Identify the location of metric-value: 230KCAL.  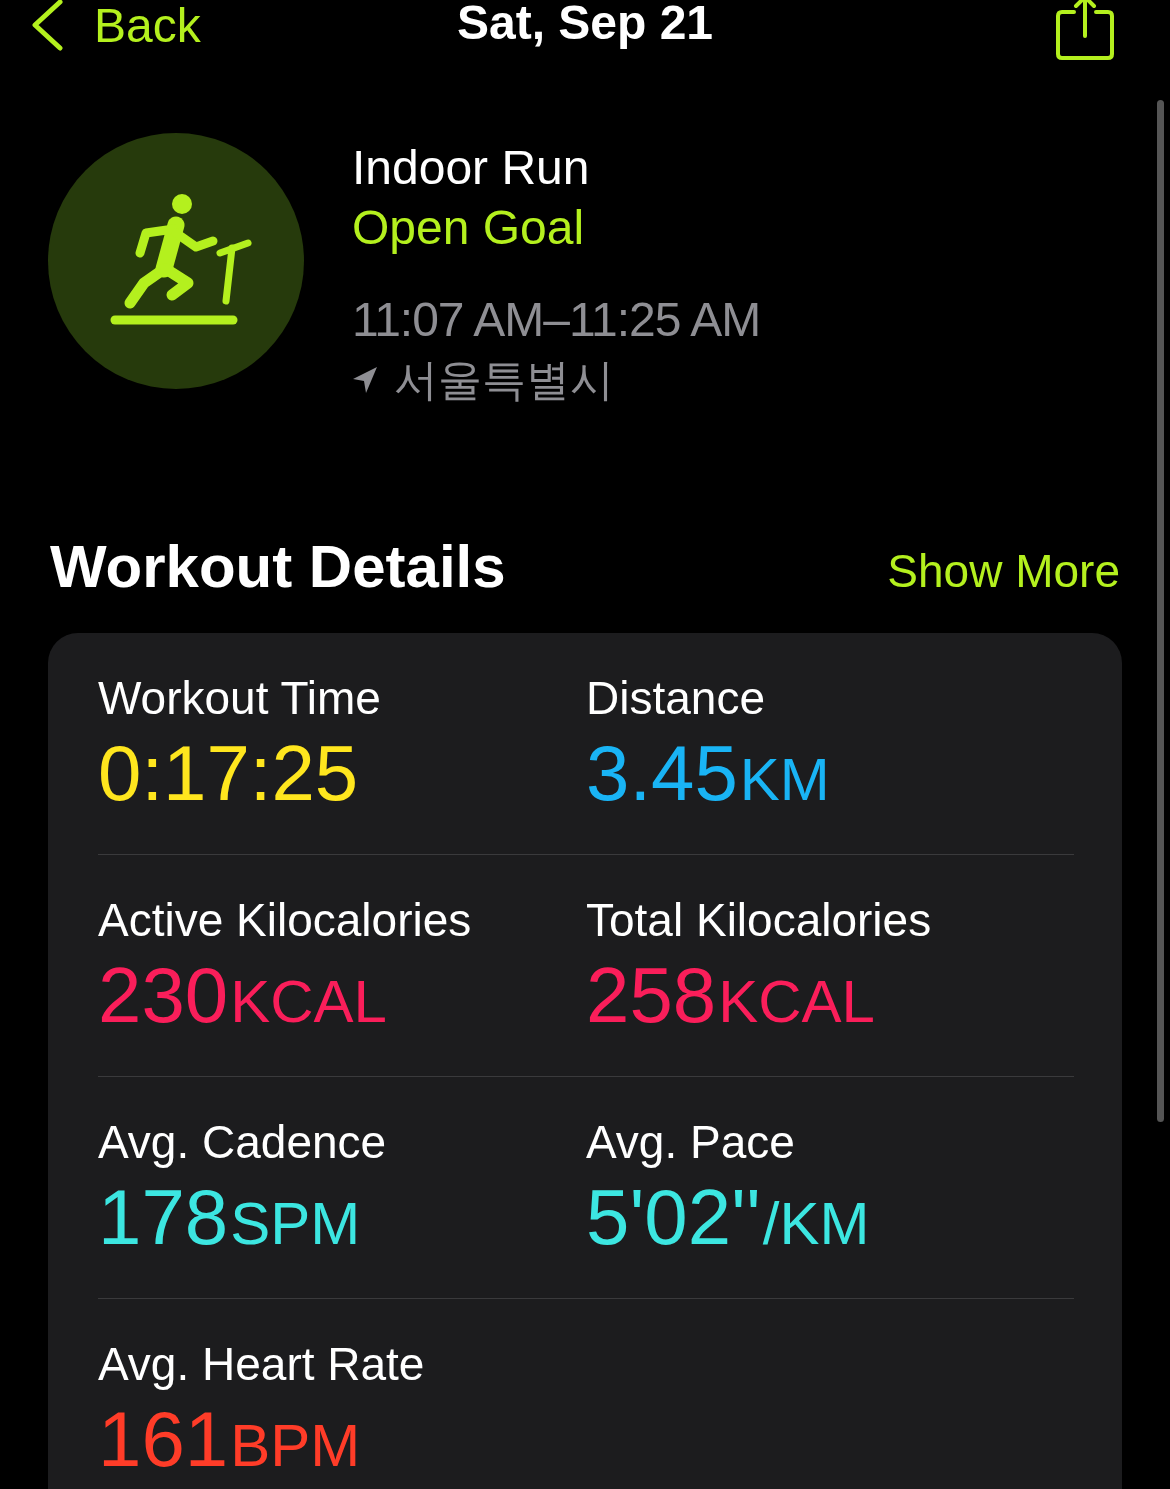
(243, 995).